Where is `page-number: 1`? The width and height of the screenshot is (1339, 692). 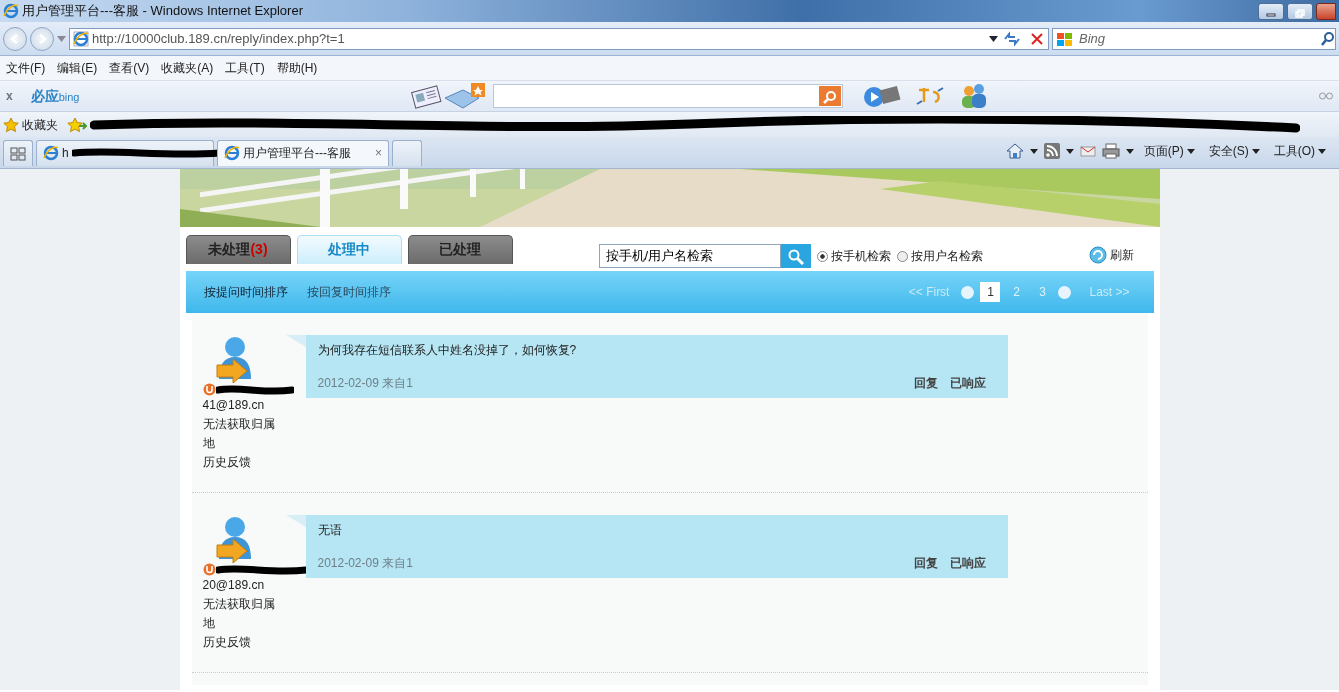 page-number: 1 is located at coordinates (990, 292).